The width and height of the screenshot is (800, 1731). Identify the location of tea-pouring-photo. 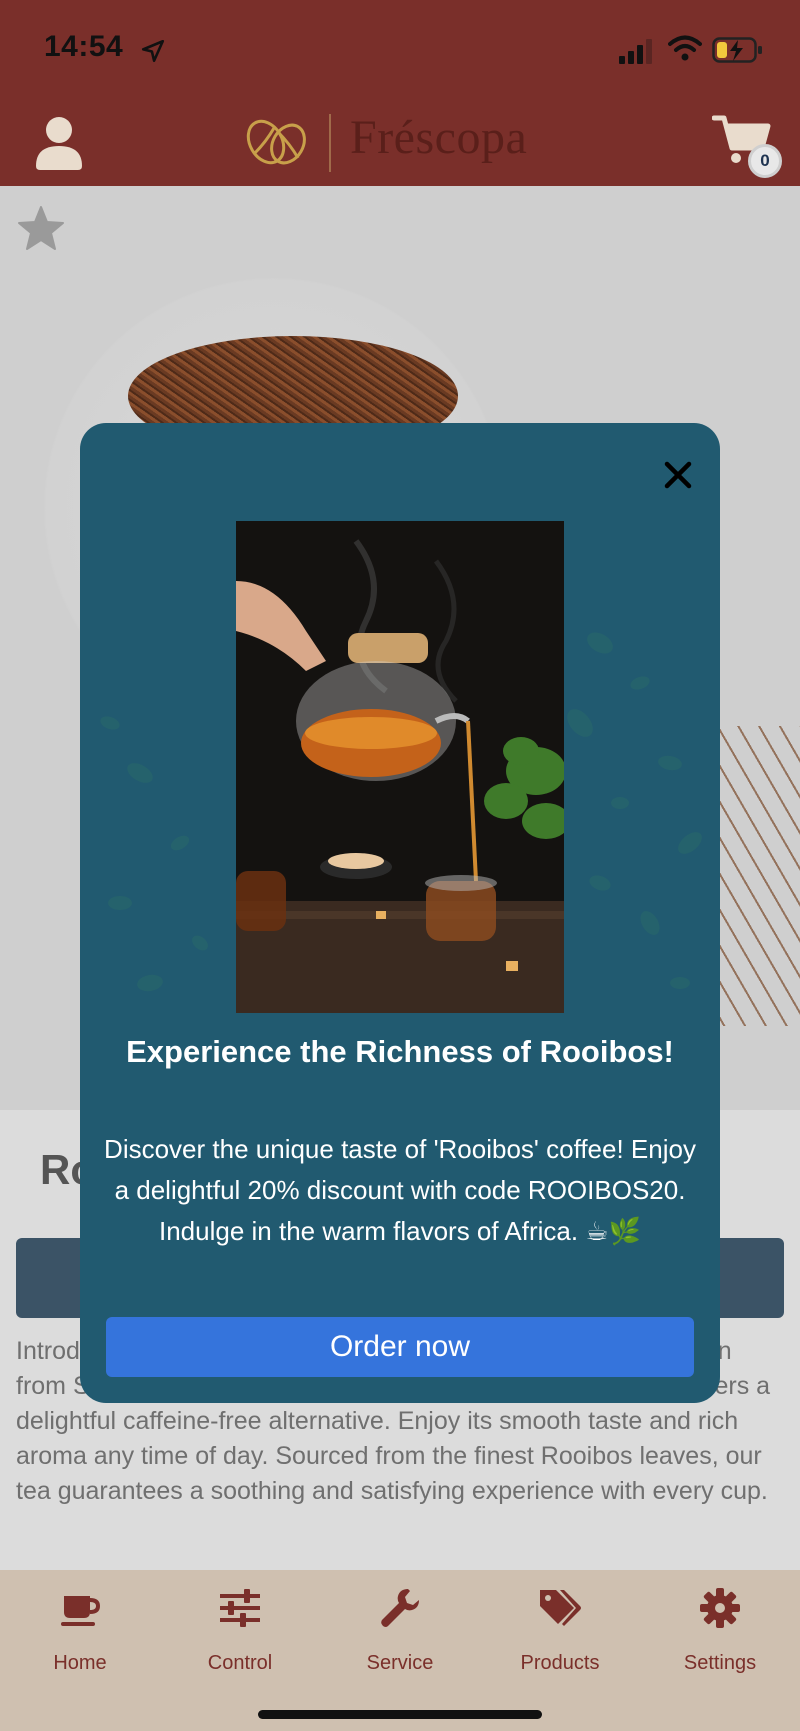
(400, 767).